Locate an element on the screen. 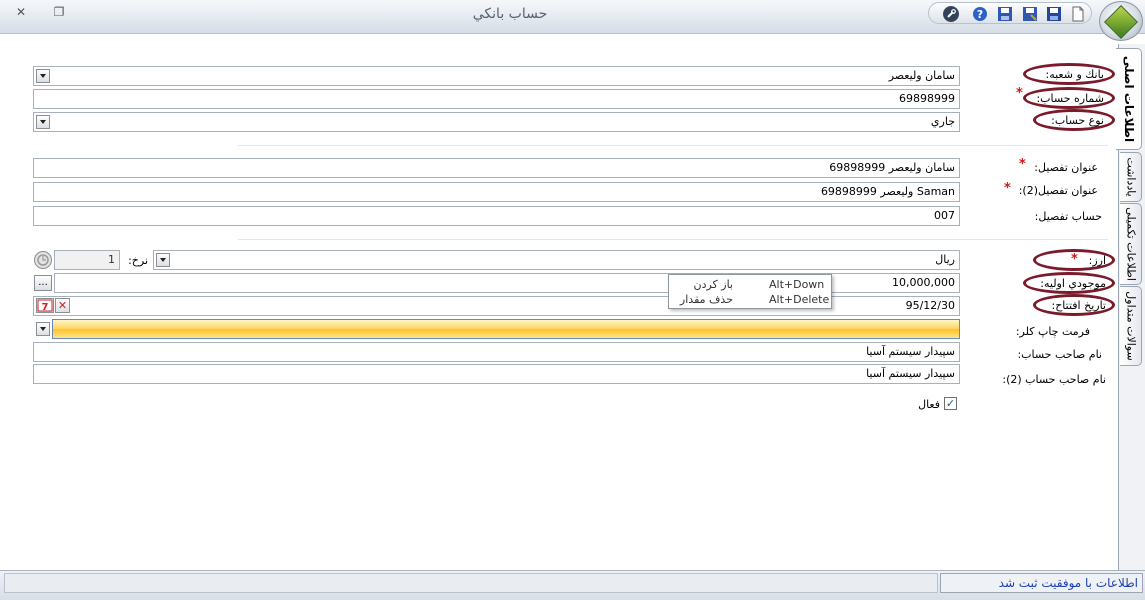 The width and height of the screenshot is (1145, 600). currency-select: ريال is located at coordinates (556, 260).